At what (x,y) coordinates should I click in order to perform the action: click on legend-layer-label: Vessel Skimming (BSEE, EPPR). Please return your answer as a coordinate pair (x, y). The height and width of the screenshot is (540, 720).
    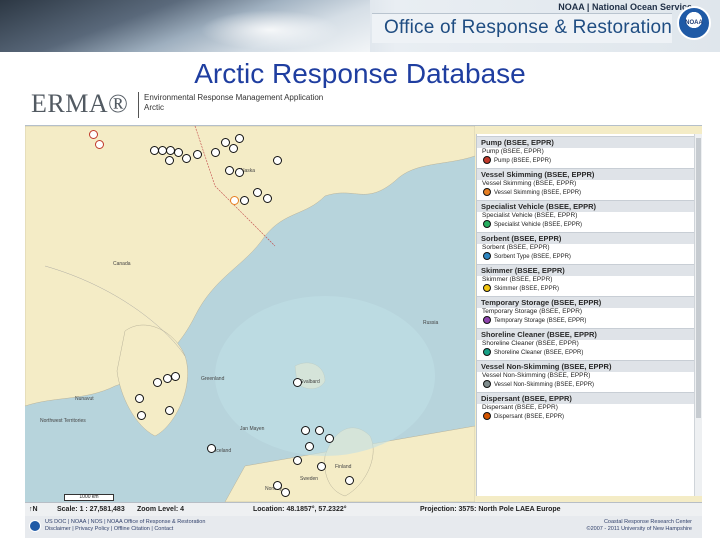
    Looking at the image, I should click on (585, 184).